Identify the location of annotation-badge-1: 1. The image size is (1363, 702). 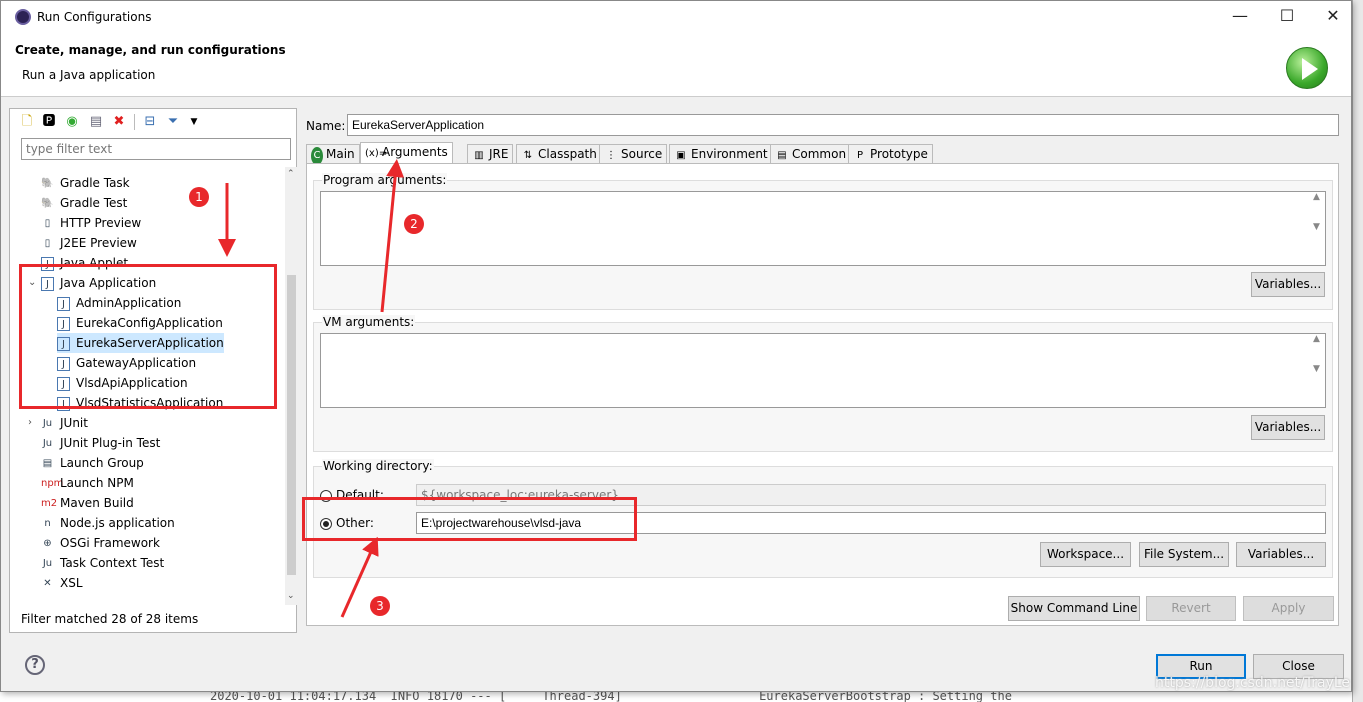
(199, 197).